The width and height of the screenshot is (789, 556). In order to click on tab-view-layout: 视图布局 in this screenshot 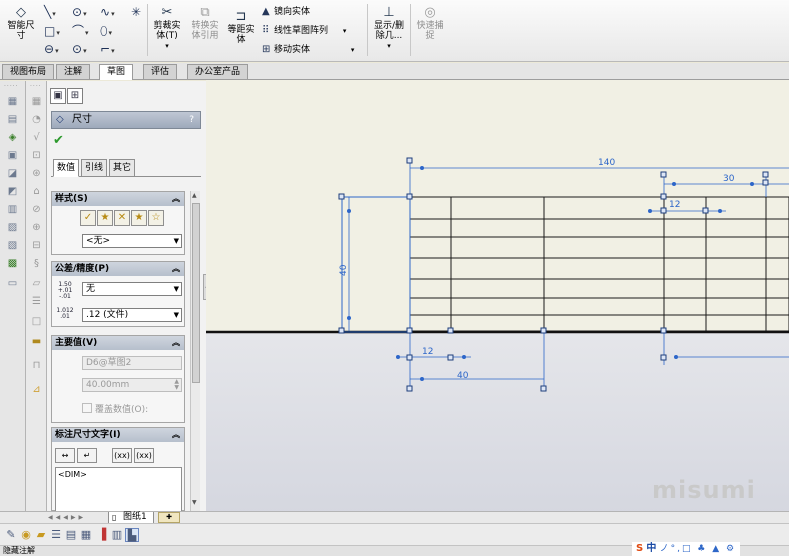, I will do `click(28, 71)`.